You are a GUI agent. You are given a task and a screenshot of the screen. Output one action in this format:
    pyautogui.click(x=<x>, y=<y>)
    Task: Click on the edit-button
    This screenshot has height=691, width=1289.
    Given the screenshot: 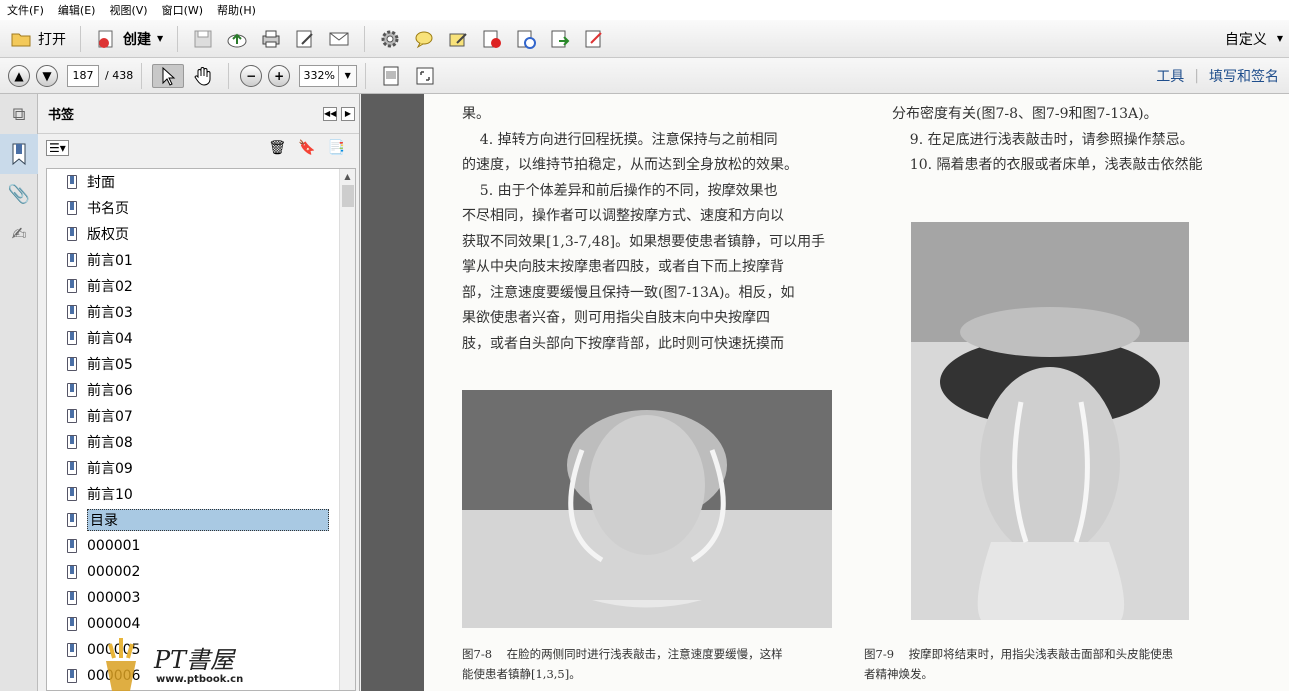 What is the action you would take?
    pyautogui.click(x=305, y=39)
    